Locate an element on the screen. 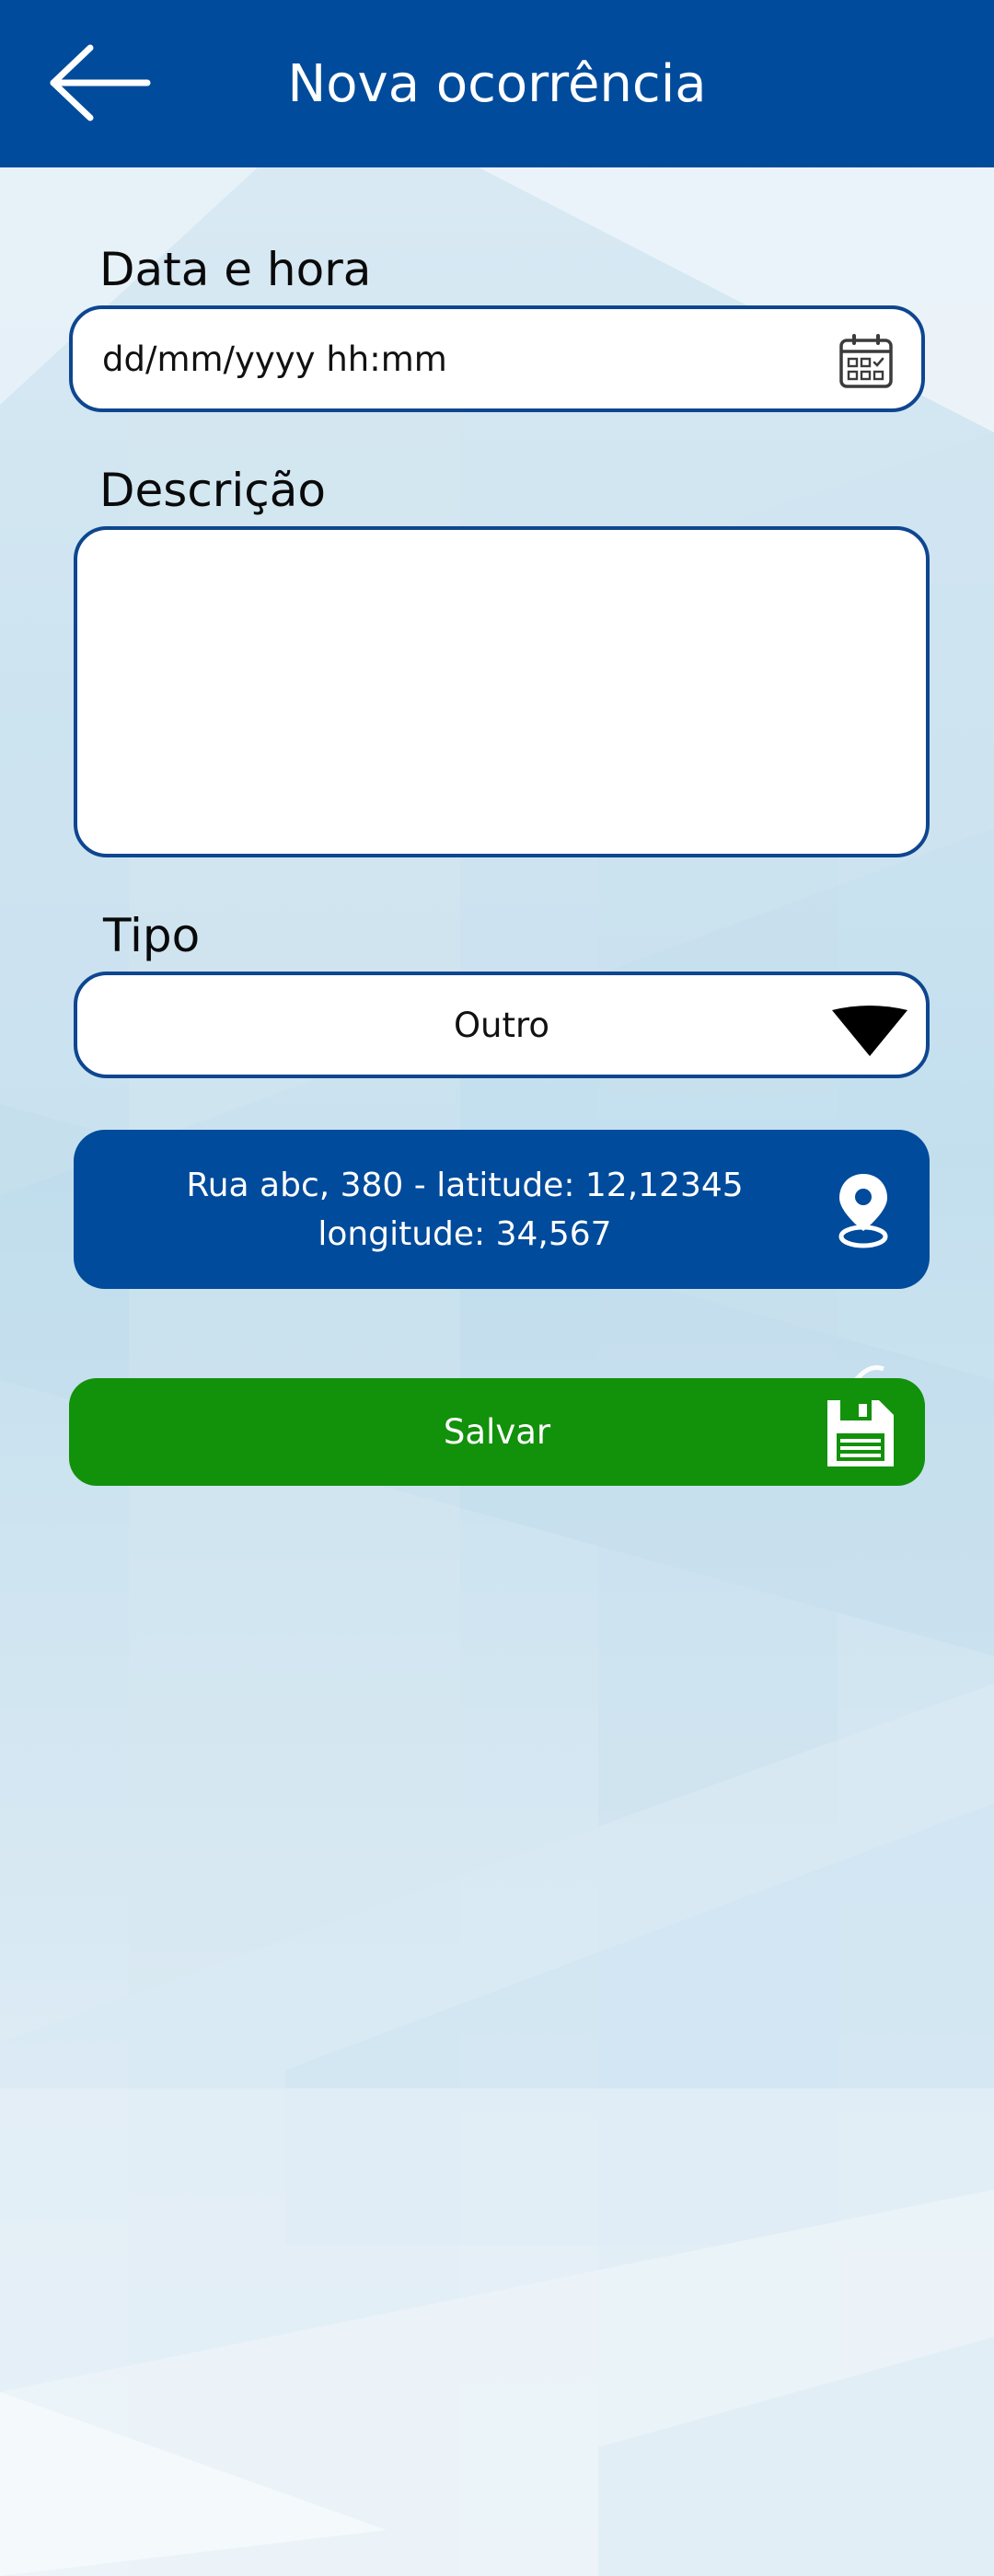  type-selected-value: Outro is located at coordinates (501, 1025).